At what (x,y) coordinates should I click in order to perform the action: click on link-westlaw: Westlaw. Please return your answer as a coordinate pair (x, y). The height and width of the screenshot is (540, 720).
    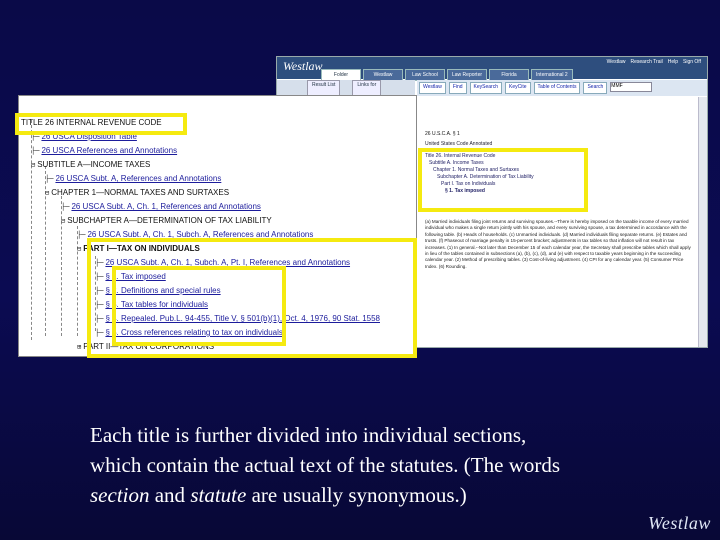
    Looking at the image, I should click on (616, 62).